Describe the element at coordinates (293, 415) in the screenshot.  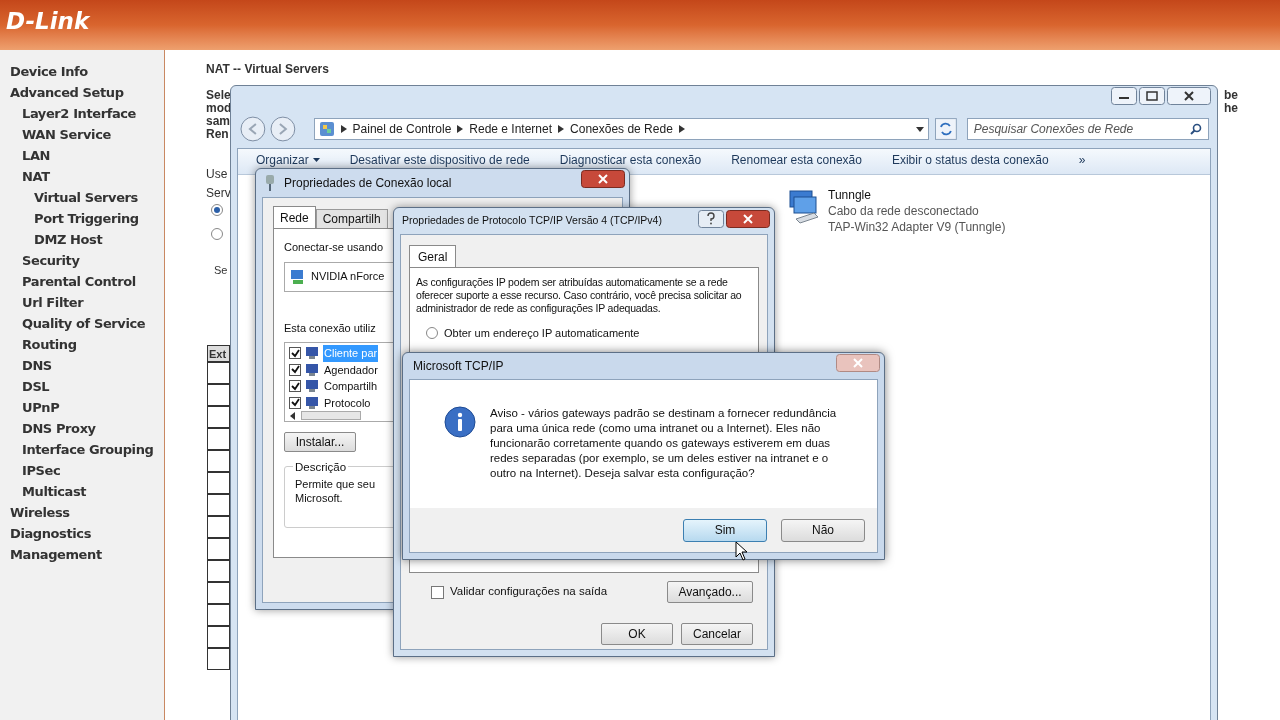
I see `scroll-left-icon` at that location.